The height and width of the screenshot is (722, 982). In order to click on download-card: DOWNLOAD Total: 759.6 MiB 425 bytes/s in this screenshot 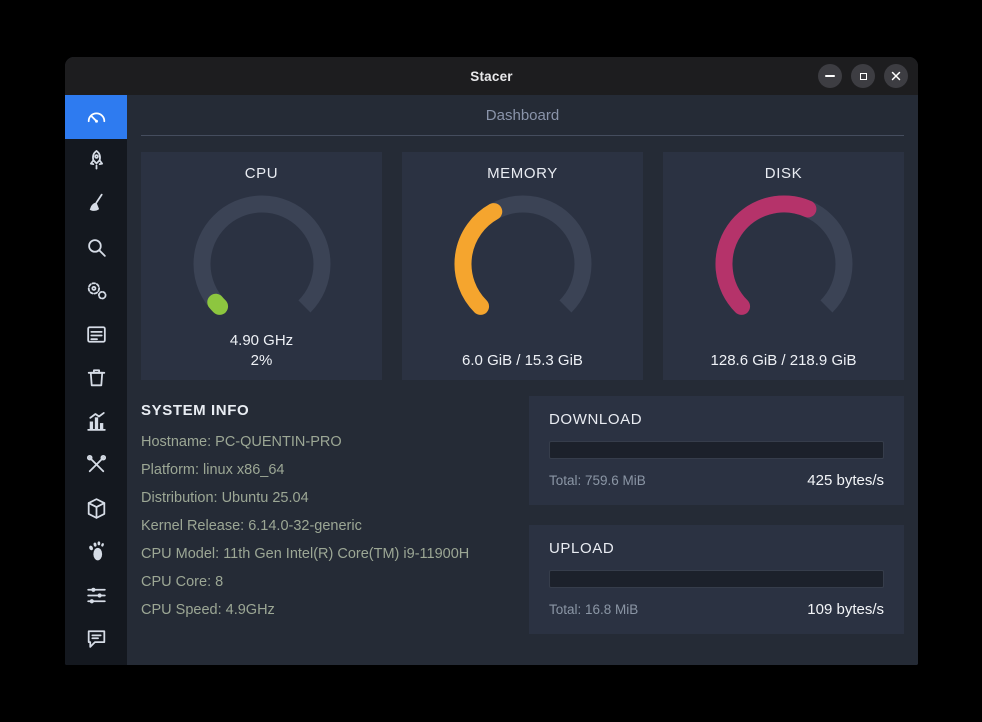, I will do `click(716, 450)`.